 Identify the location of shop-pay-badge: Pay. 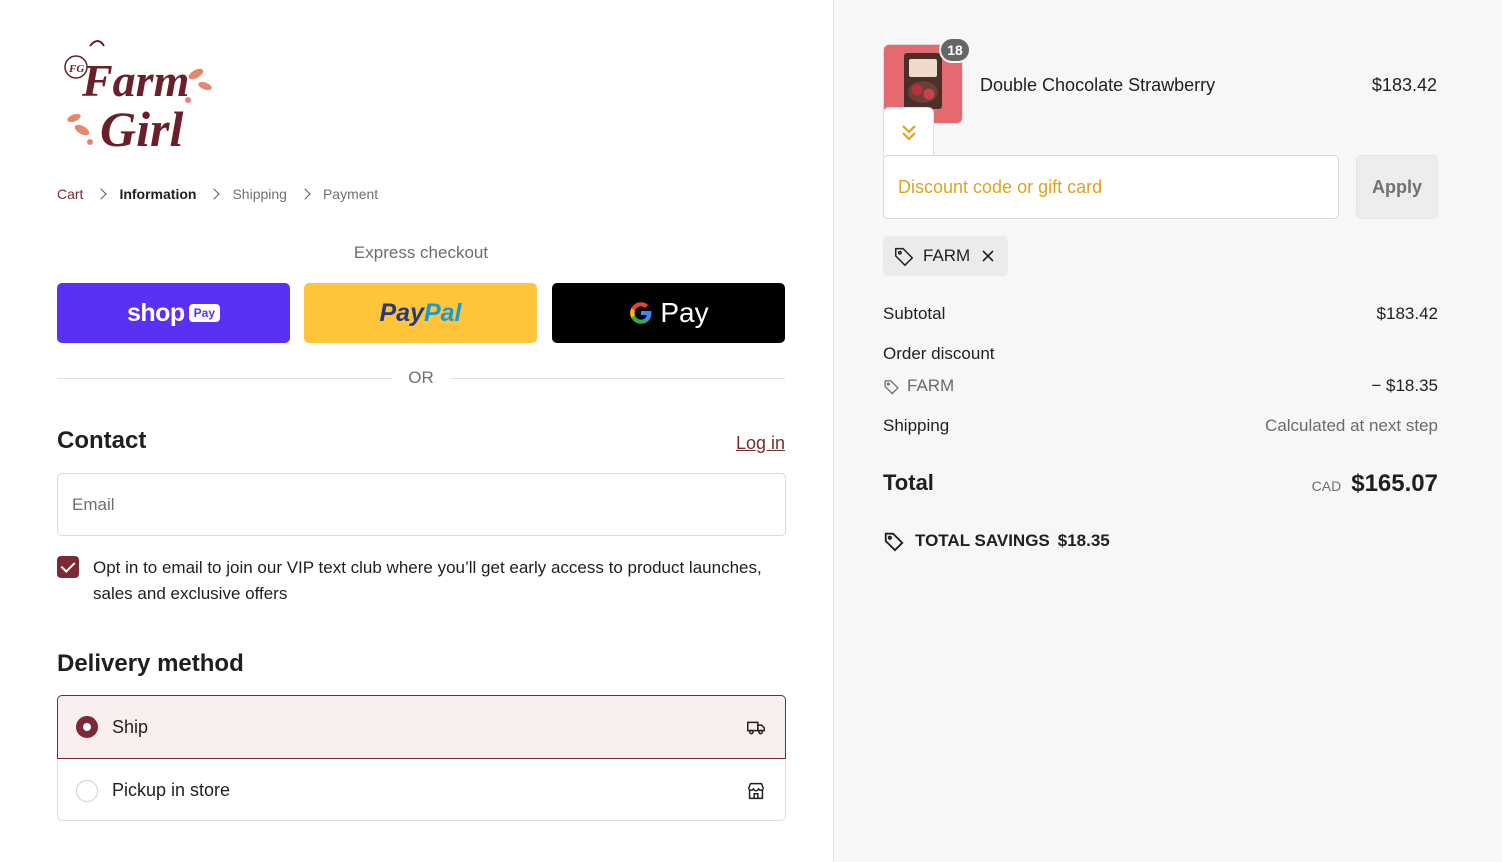
(204, 313).